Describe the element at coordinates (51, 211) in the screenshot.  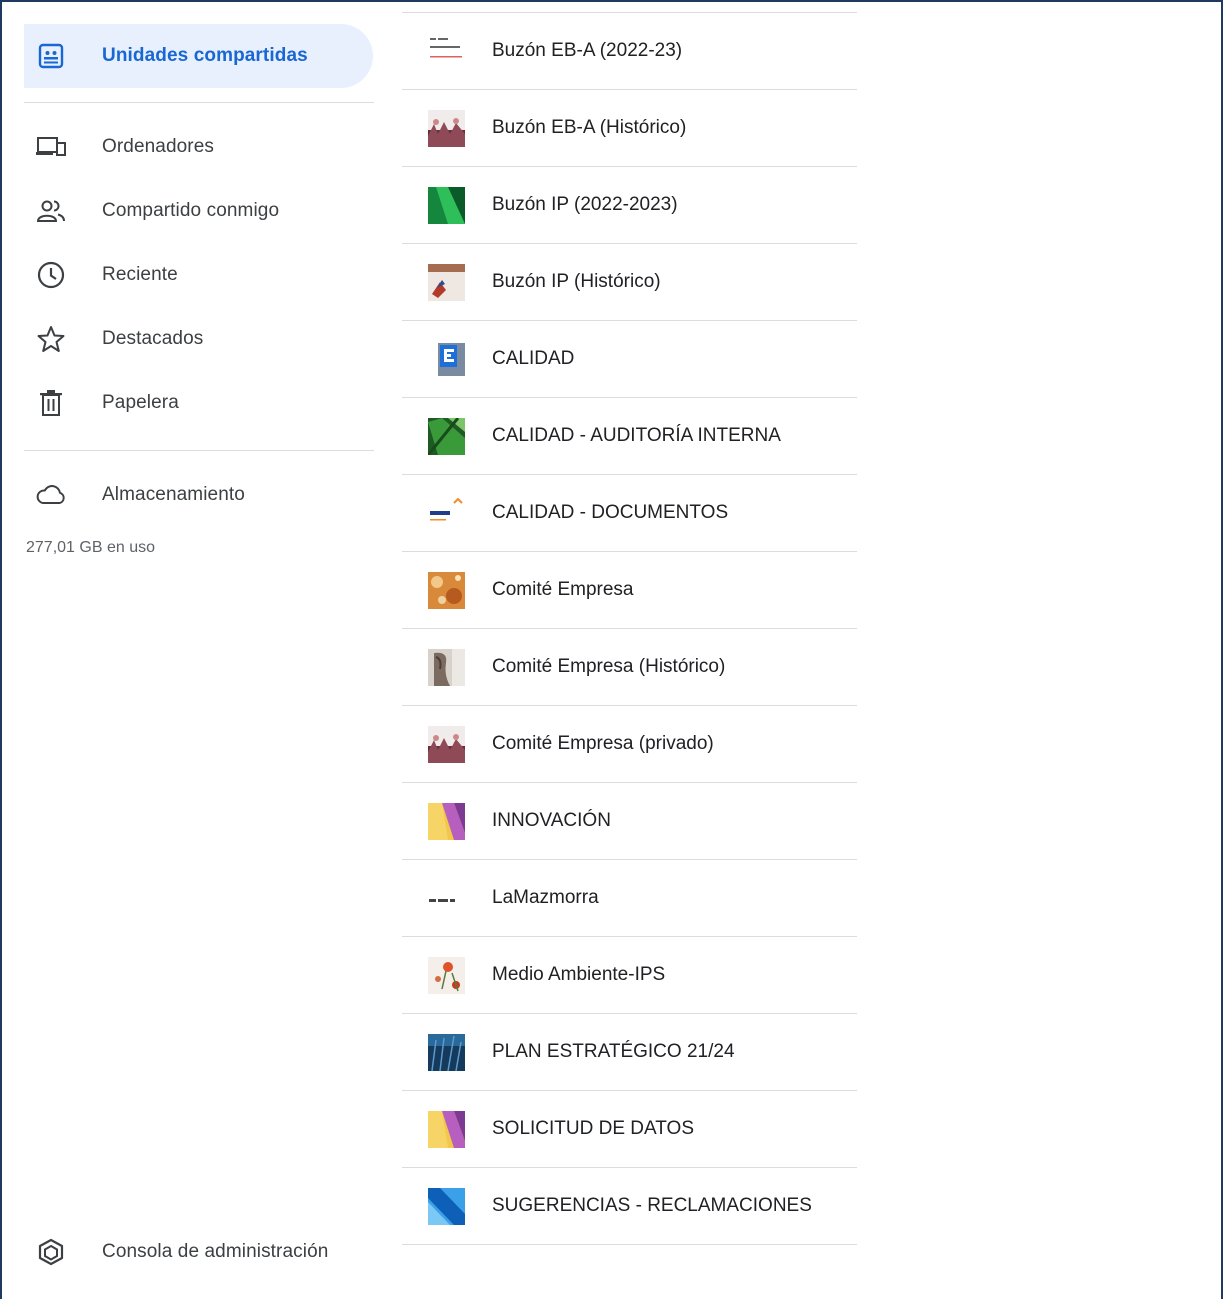
I see `people-icon` at that location.